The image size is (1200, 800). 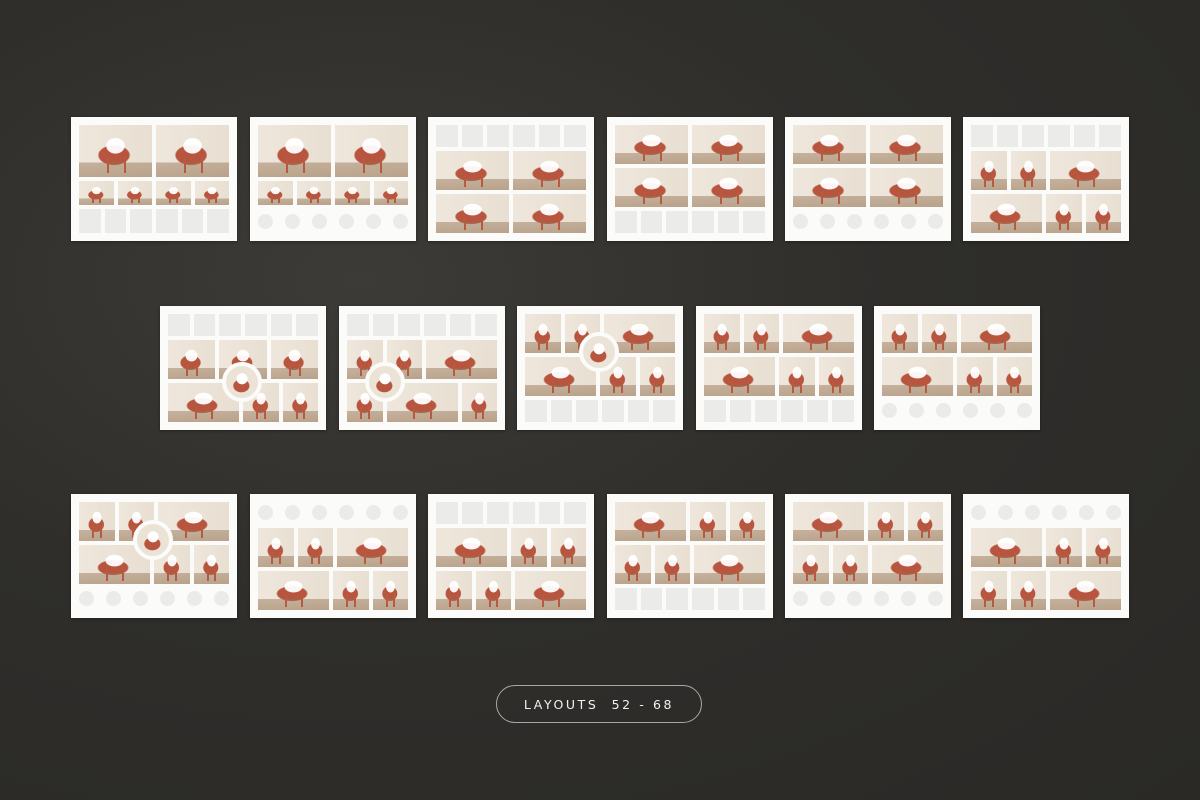 I want to click on layouts-range-badge: LAYOUTS 52 - 68, so click(x=599, y=704).